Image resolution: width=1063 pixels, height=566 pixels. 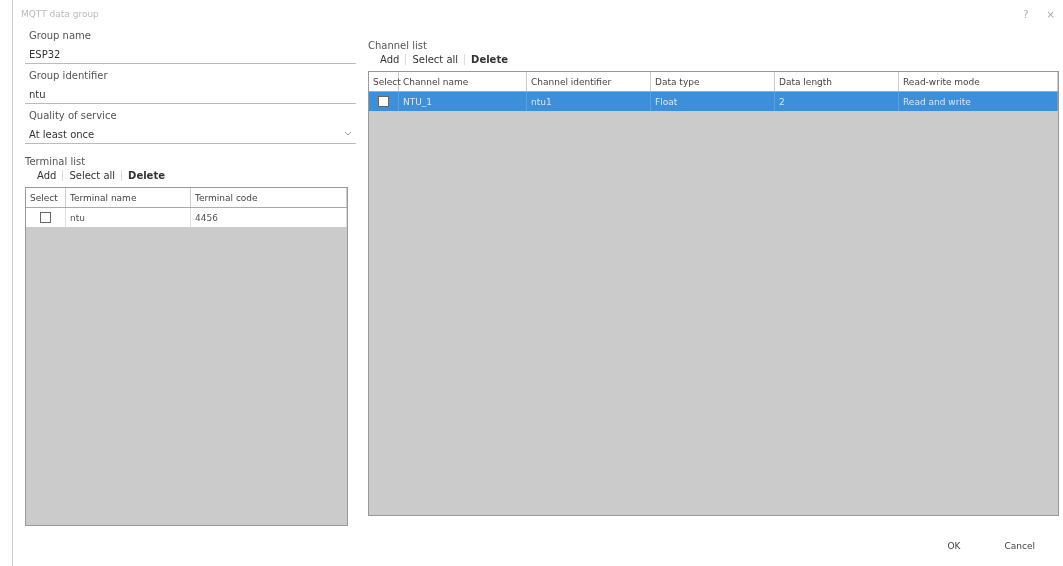 I want to click on table-cell: ntu, so click(x=128, y=217).